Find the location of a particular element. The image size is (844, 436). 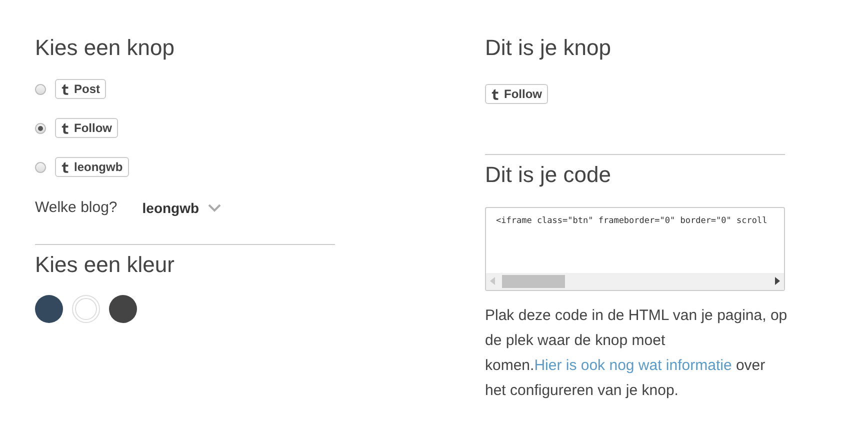

chevron-down-icon is located at coordinates (215, 208).